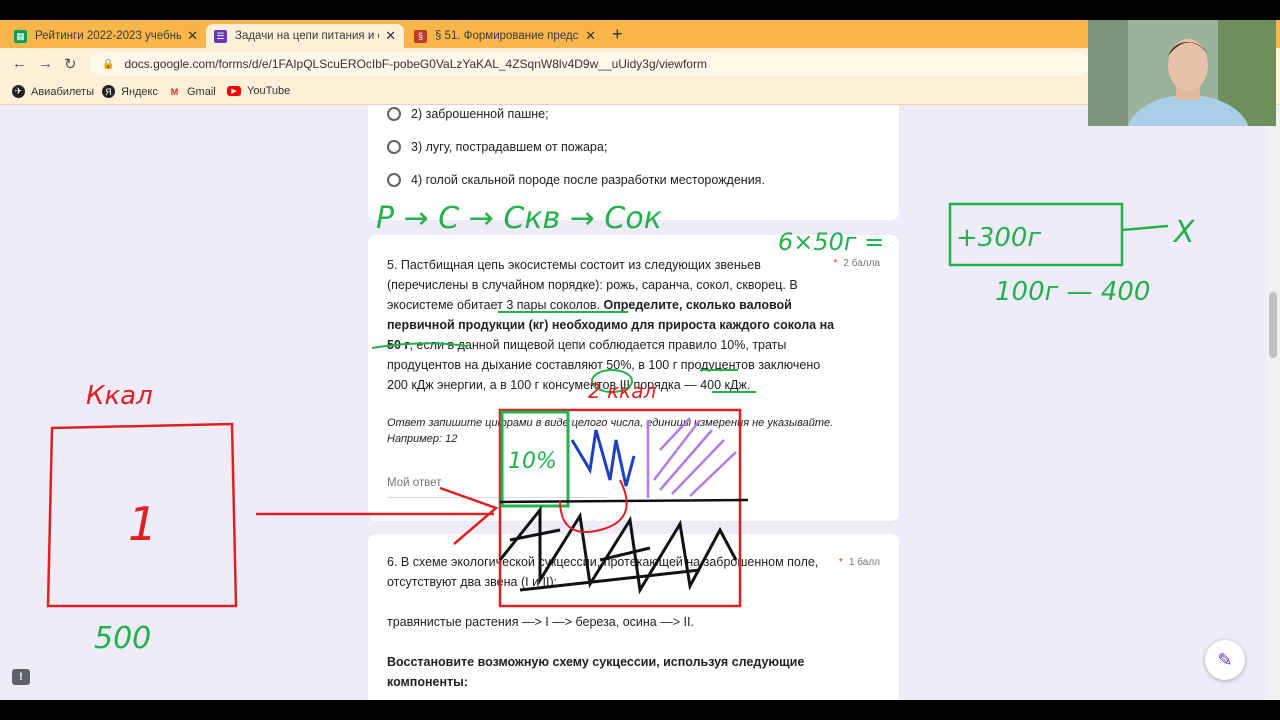 This screenshot has width=1280, height=720. I want to click on question-5-points: * 2 балла, so click(856, 263).